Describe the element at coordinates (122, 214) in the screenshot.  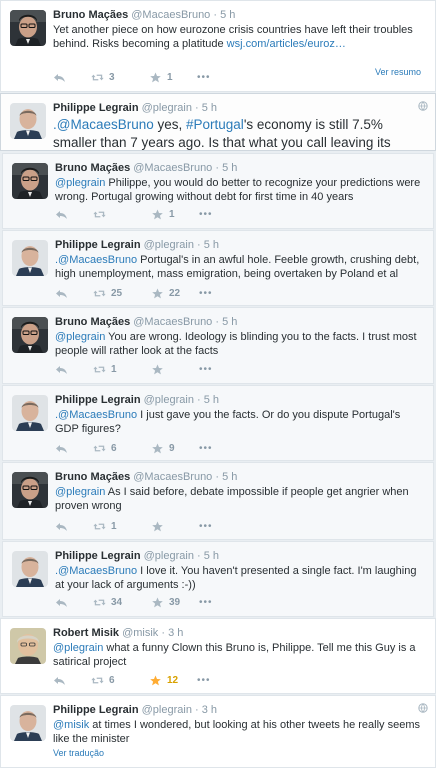
I see `retweet-button` at that location.